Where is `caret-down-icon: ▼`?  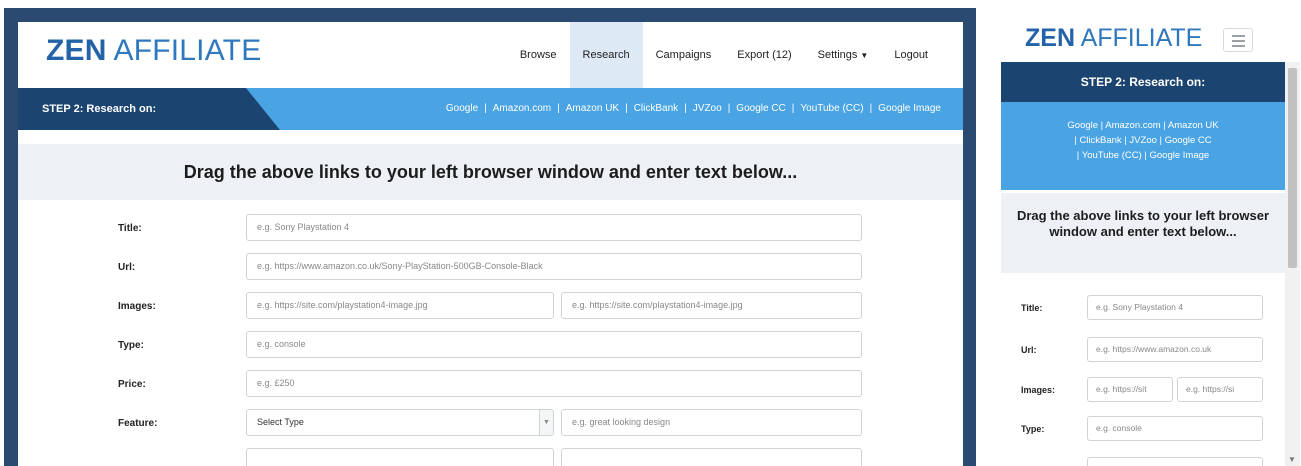
caret-down-icon: ▼ is located at coordinates (864, 55).